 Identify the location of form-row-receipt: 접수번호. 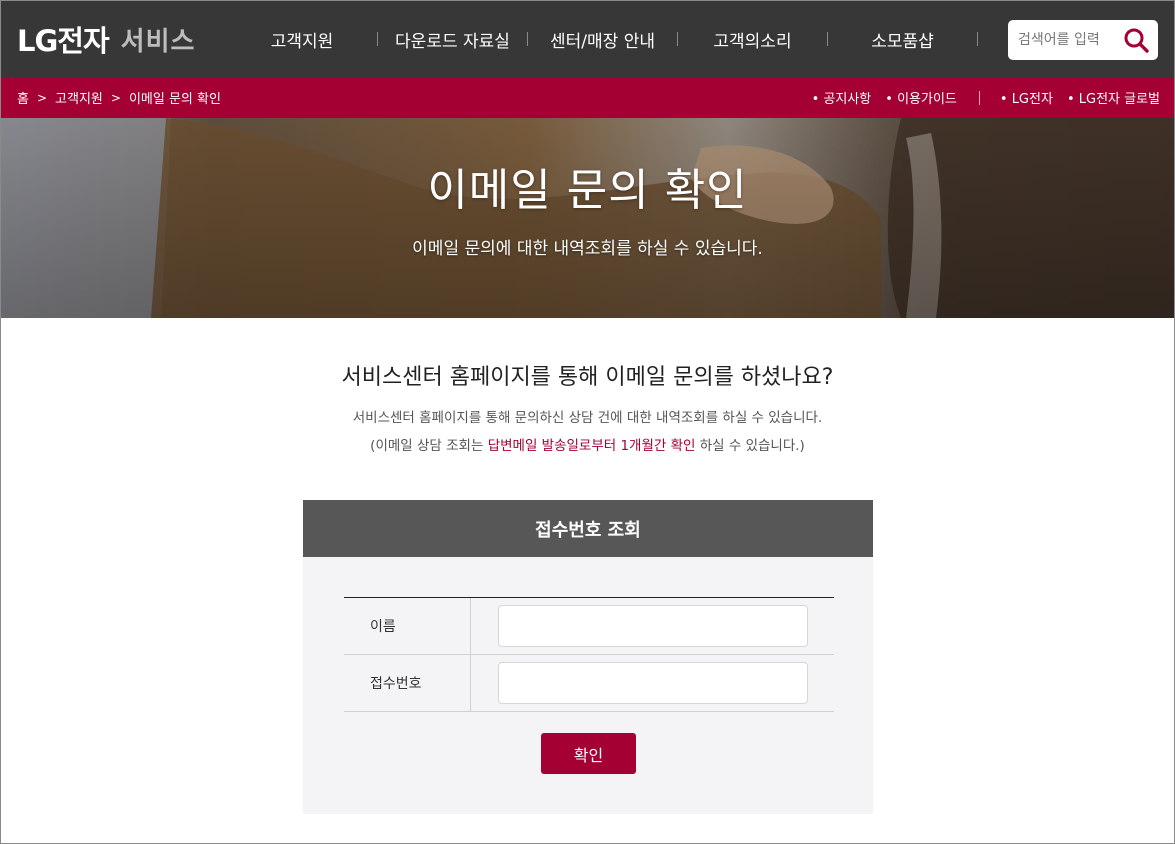
(589, 683).